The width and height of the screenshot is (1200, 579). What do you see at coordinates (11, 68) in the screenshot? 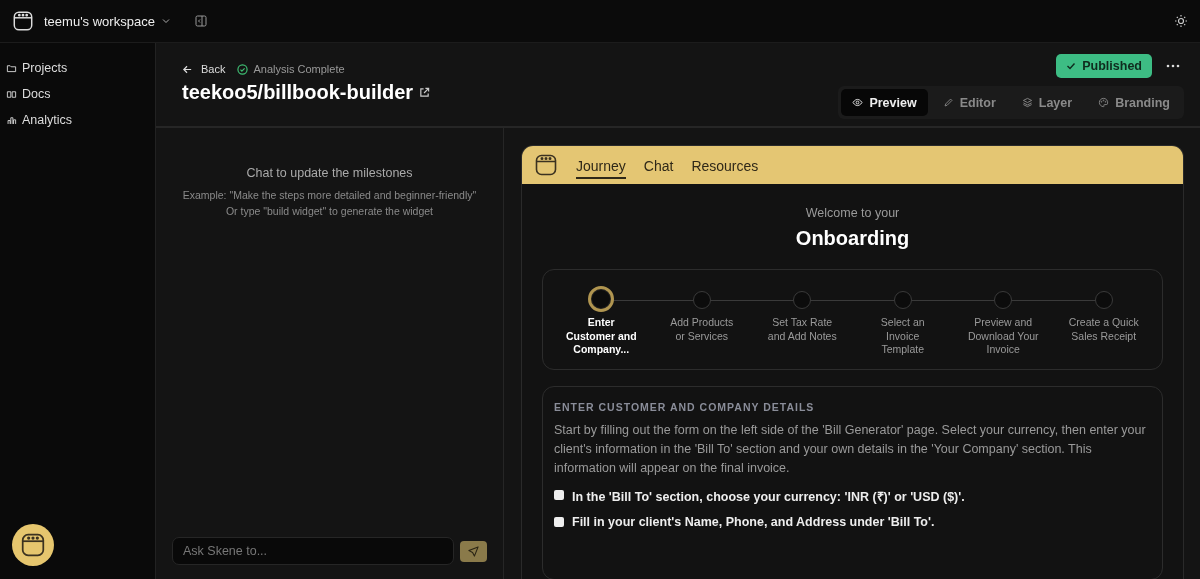
I see `folder-icon` at bounding box center [11, 68].